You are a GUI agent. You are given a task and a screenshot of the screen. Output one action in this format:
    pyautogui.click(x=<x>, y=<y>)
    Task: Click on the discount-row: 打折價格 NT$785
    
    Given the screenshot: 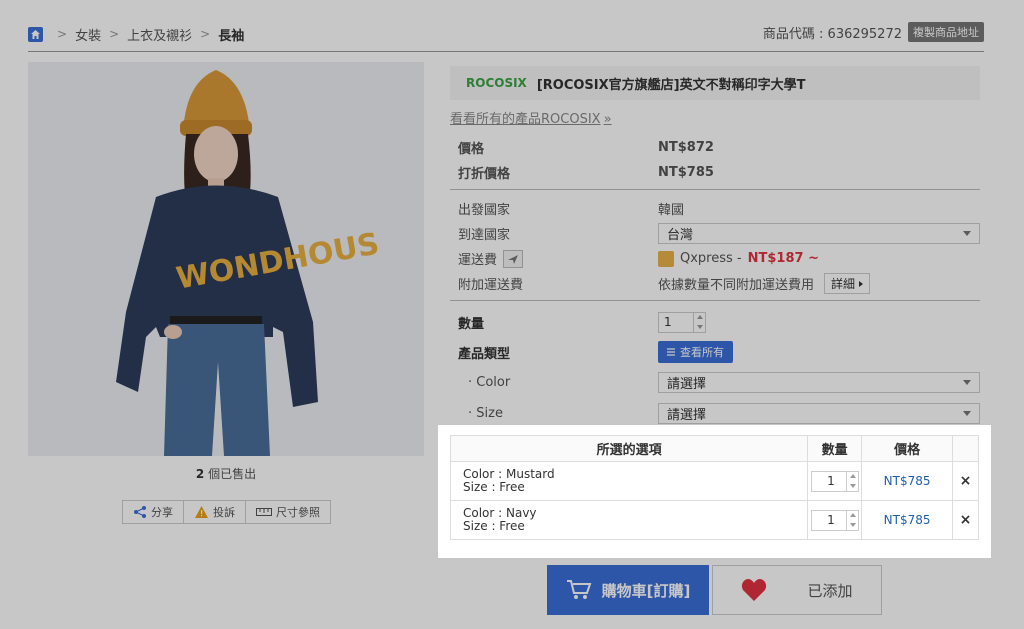 What is the action you would take?
    pyautogui.click(x=715, y=172)
    